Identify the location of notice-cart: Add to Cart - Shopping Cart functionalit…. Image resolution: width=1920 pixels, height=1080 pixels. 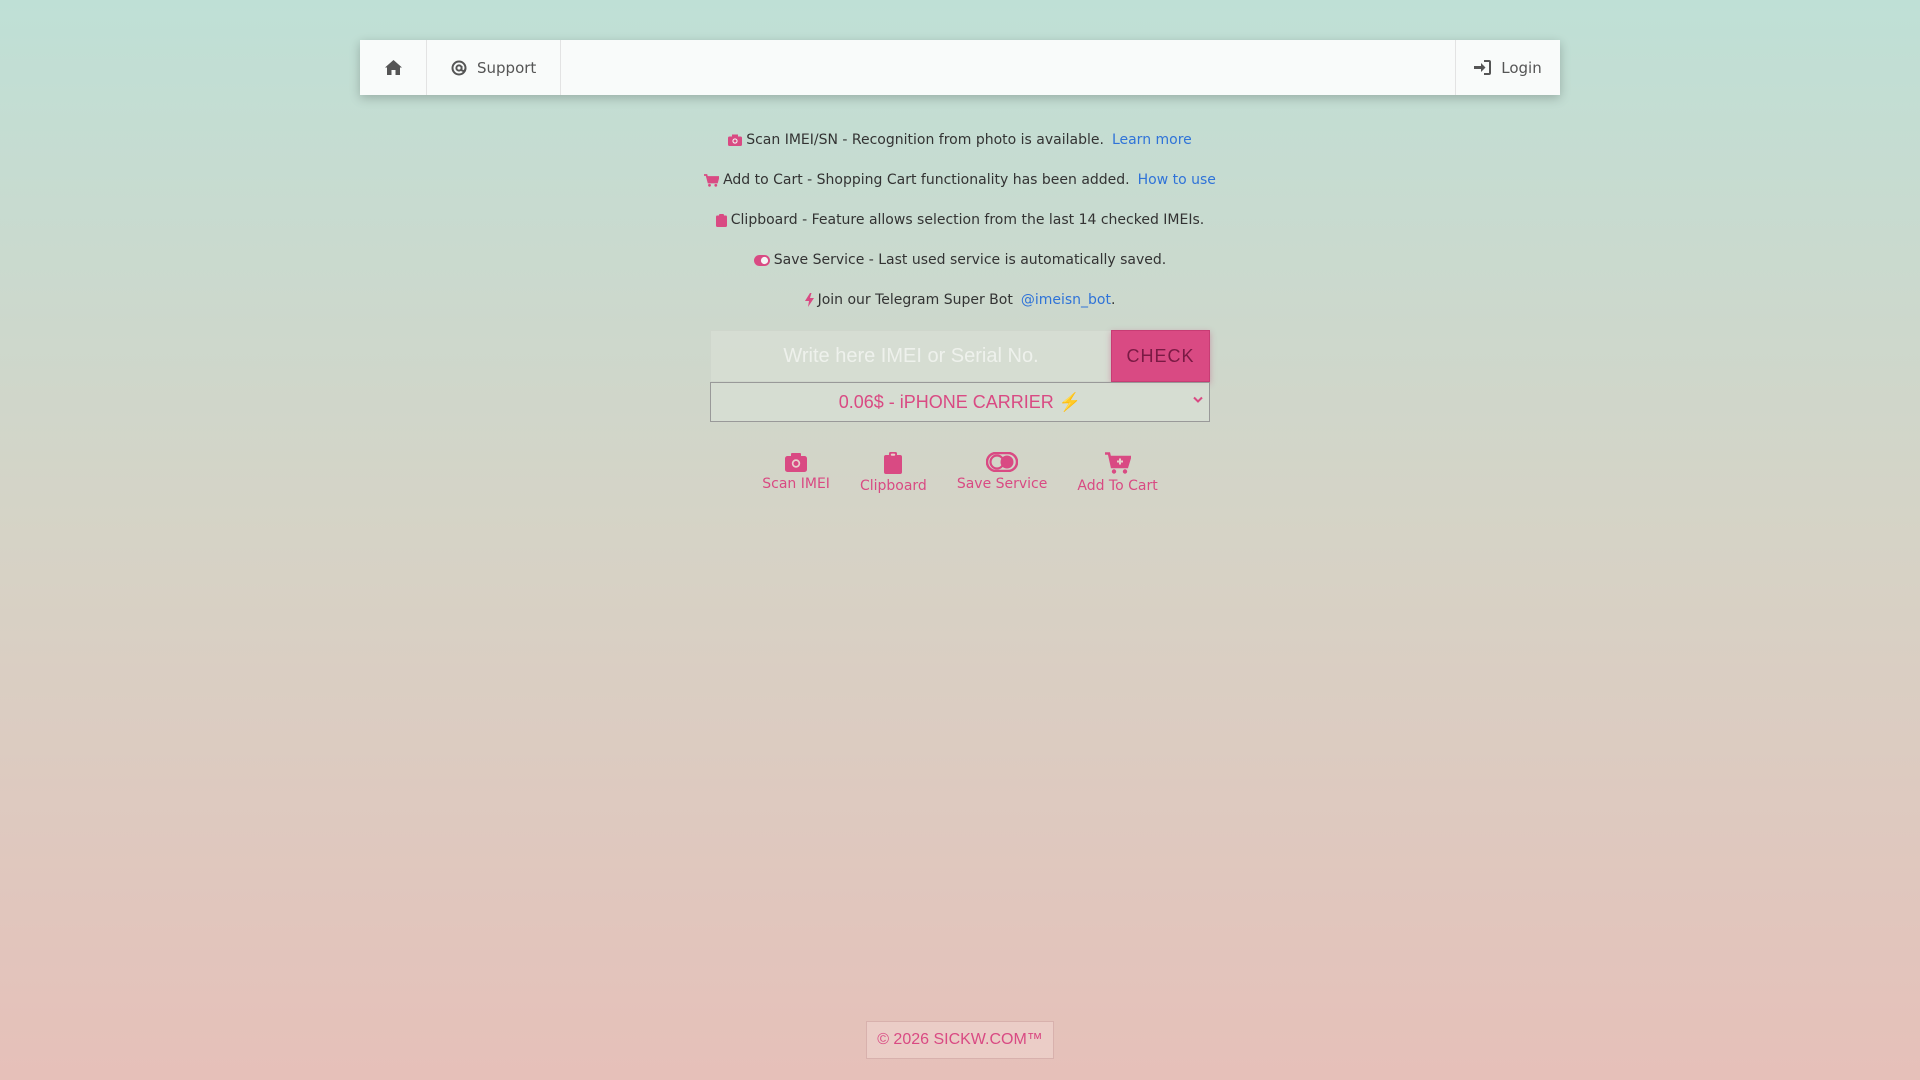
(960, 180).